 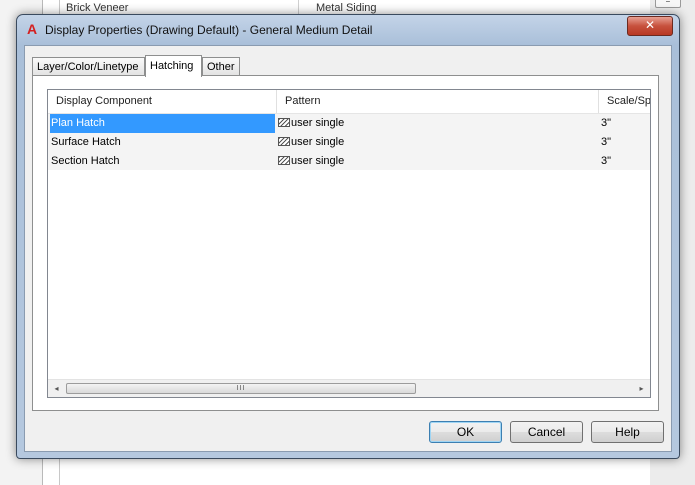 I want to click on ok-button: OK, so click(x=465, y=432).